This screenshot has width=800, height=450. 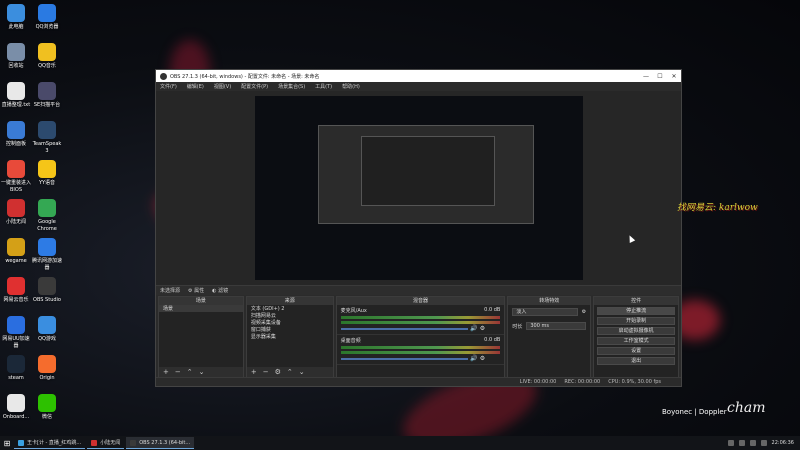 What do you see at coordinates (47, 407) in the screenshot?
I see `desktop-icon: 微信` at bounding box center [47, 407].